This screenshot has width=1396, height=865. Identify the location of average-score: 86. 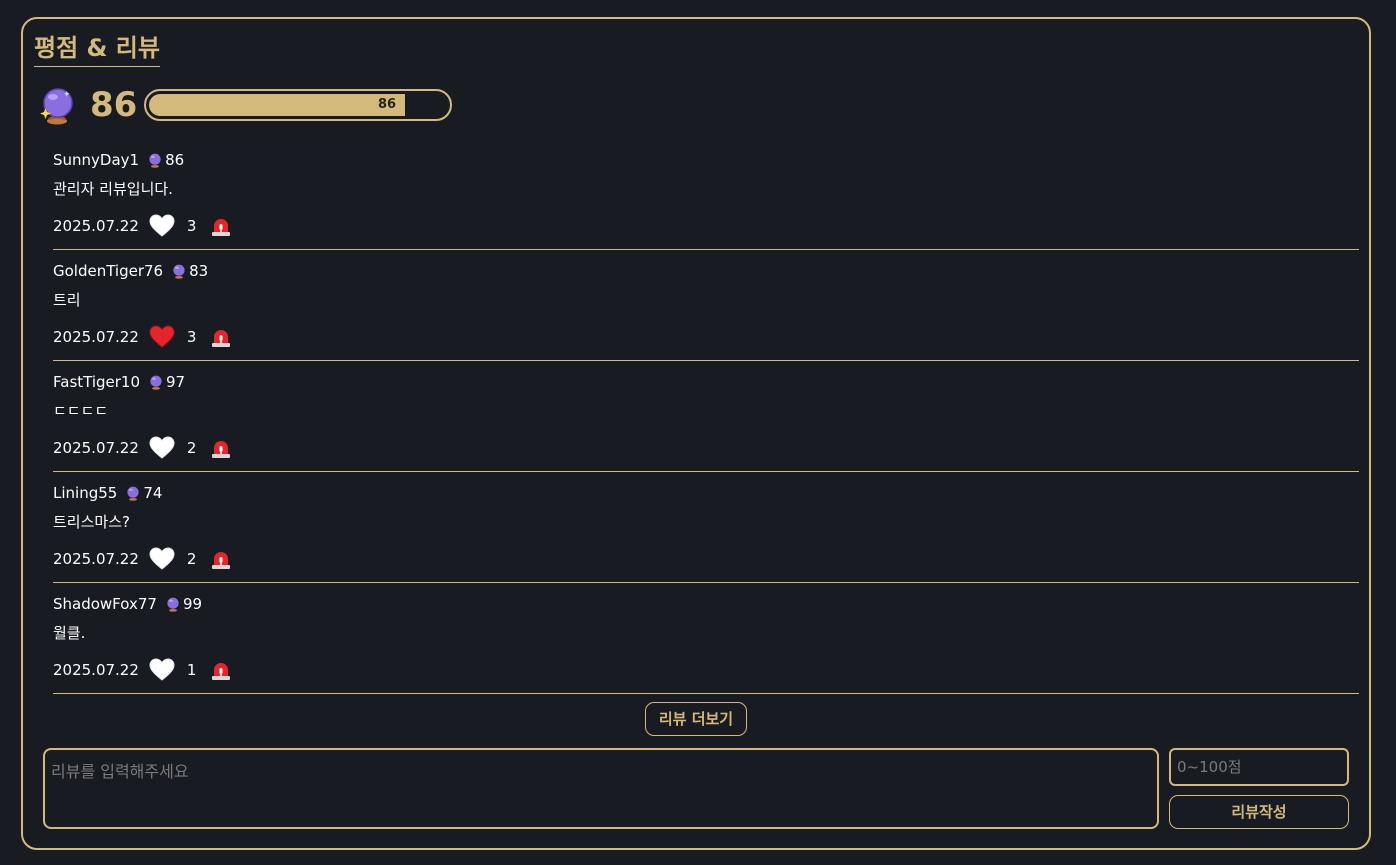
(114, 105).